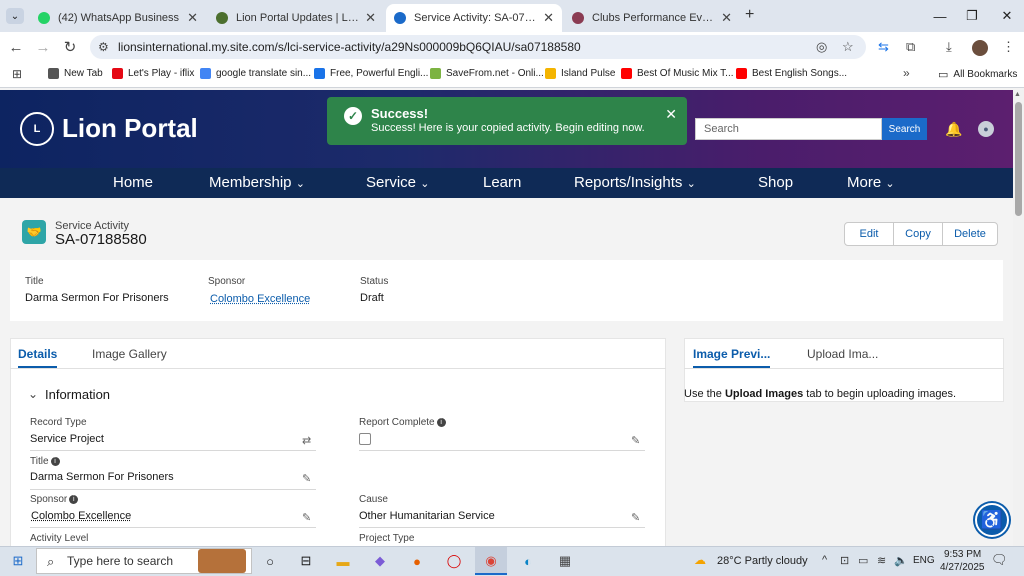 The width and height of the screenshot is (1024, 576). I want to click on site-settings-icon: ⚙, so click(103, 47).